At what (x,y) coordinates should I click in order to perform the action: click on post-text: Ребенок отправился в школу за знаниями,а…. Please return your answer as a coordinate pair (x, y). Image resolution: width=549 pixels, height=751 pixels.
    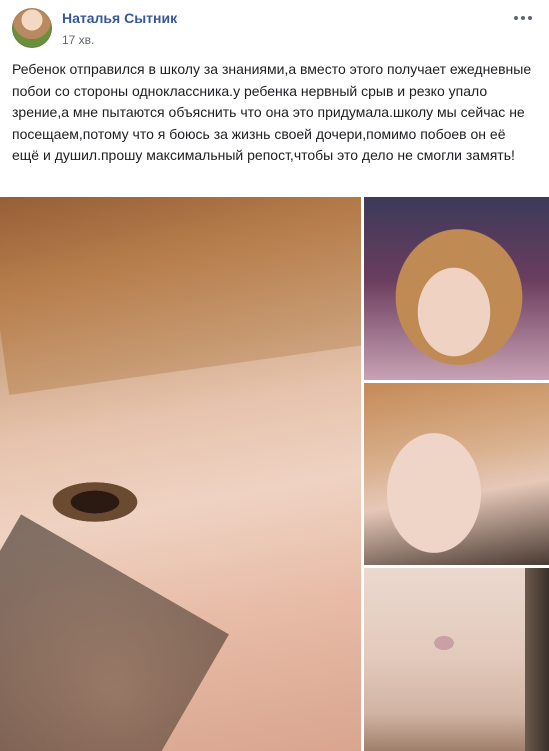
    Looking at the image, I should click on (272, 112).